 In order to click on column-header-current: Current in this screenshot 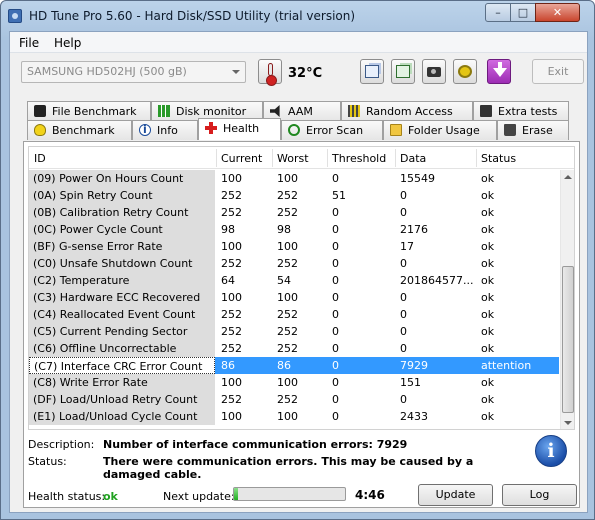, I will do `click(241, 158)`.